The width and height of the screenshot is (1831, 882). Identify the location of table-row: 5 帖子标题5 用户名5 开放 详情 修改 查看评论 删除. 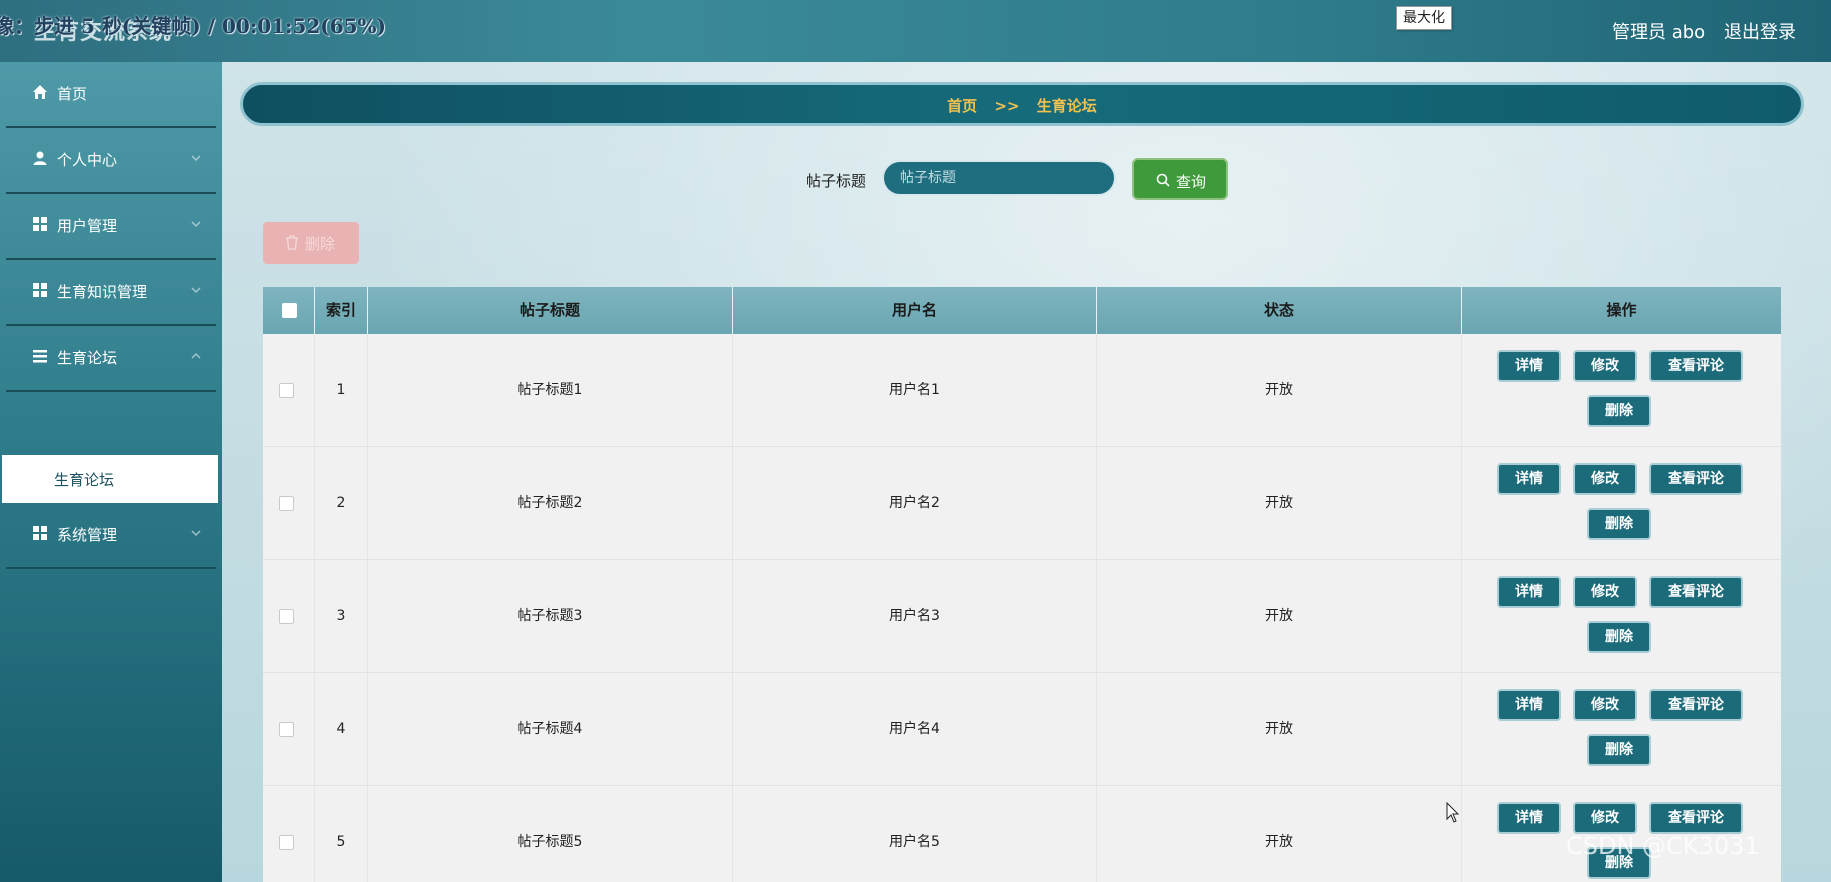
(1022, 834).